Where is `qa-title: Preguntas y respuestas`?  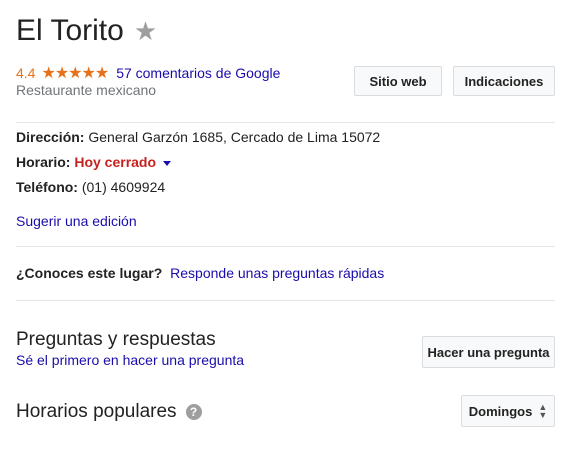
qa-title: Preguntas y respuestas is located at coordinates (116, 339).